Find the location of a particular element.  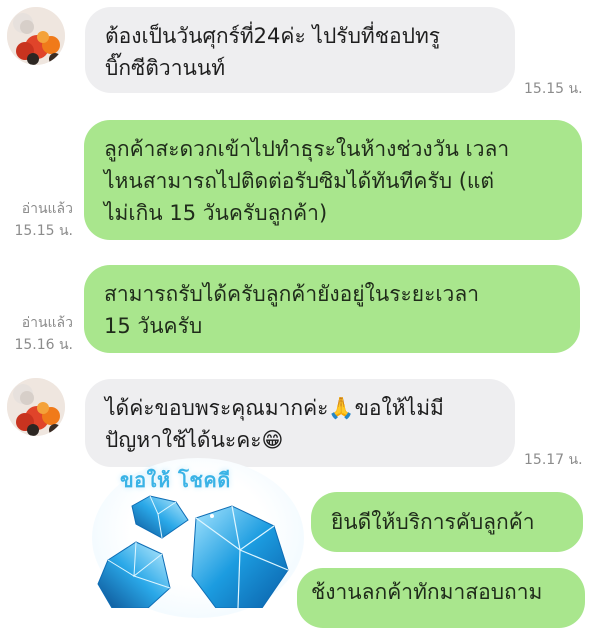

message-bubble-outgoing: ช้งานลกค้าทักมาสอบถาม is located at coordinates (441, 598).